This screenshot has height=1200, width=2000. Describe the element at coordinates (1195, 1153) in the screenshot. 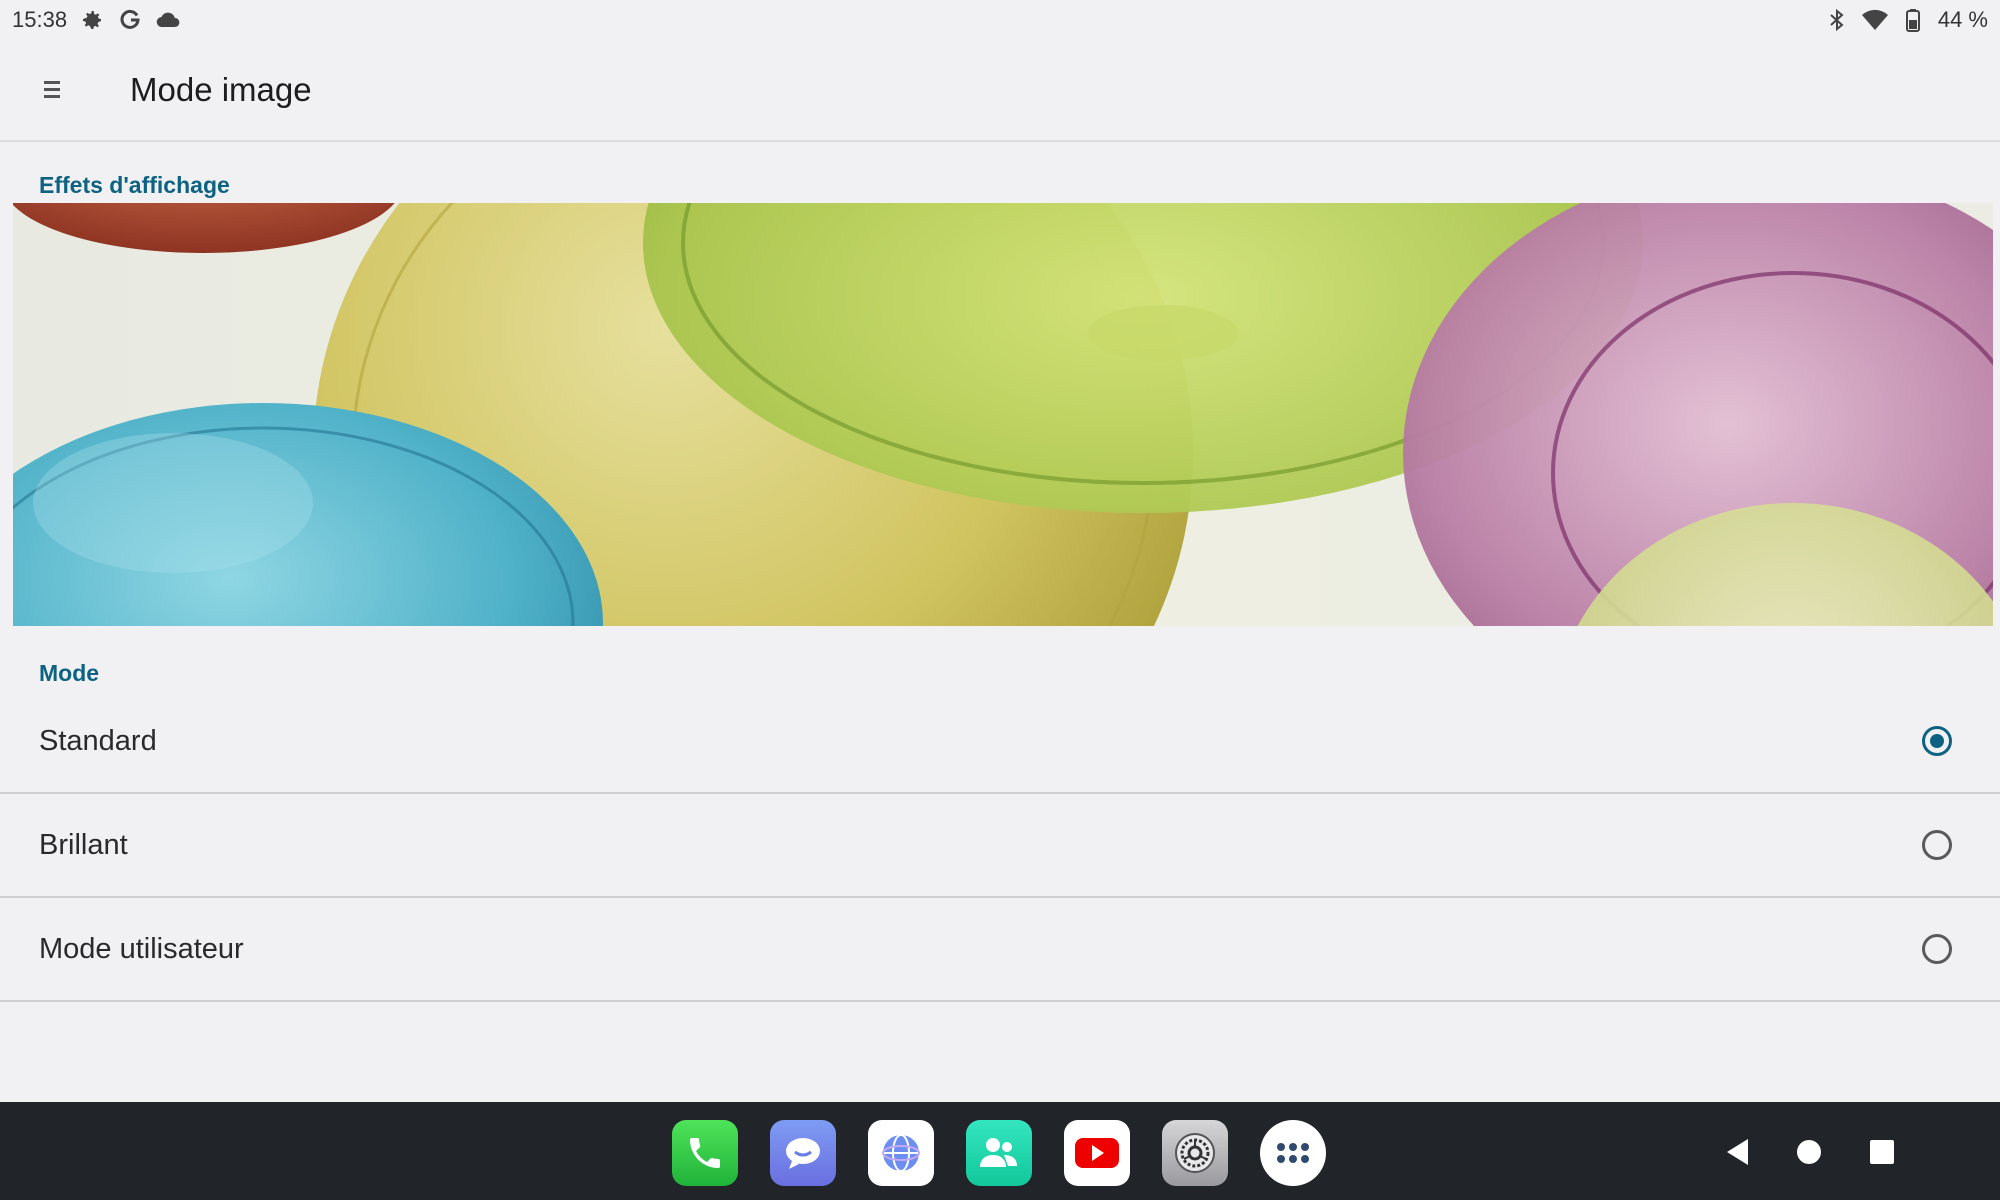

I see `settings-icon` at that location.